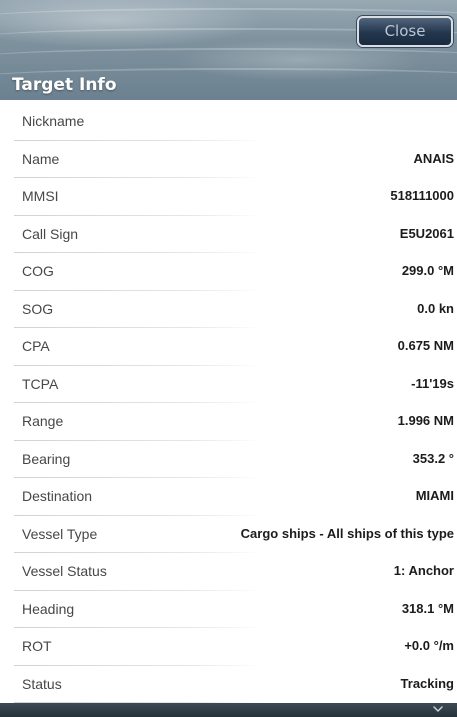  What do you see at coordinates (234, 272) in the screenshot?
I see `list-item: COG 299.0 °M` at bounding box center [234, 272].